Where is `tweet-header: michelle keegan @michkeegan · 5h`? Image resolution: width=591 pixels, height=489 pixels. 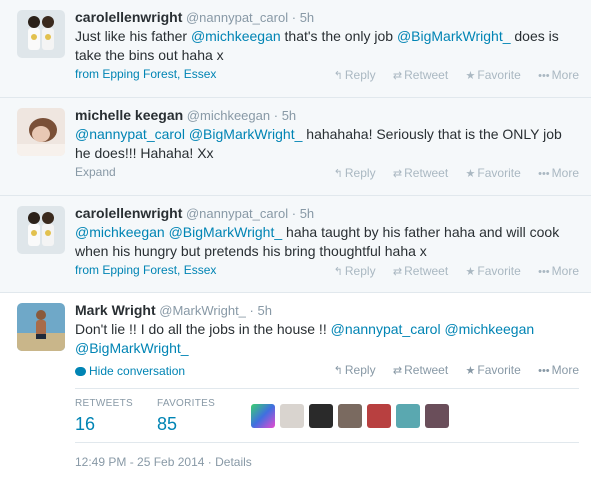
tweet-header: michelle keegan @michkeegan · 5h is located at coordinates (185, 115).